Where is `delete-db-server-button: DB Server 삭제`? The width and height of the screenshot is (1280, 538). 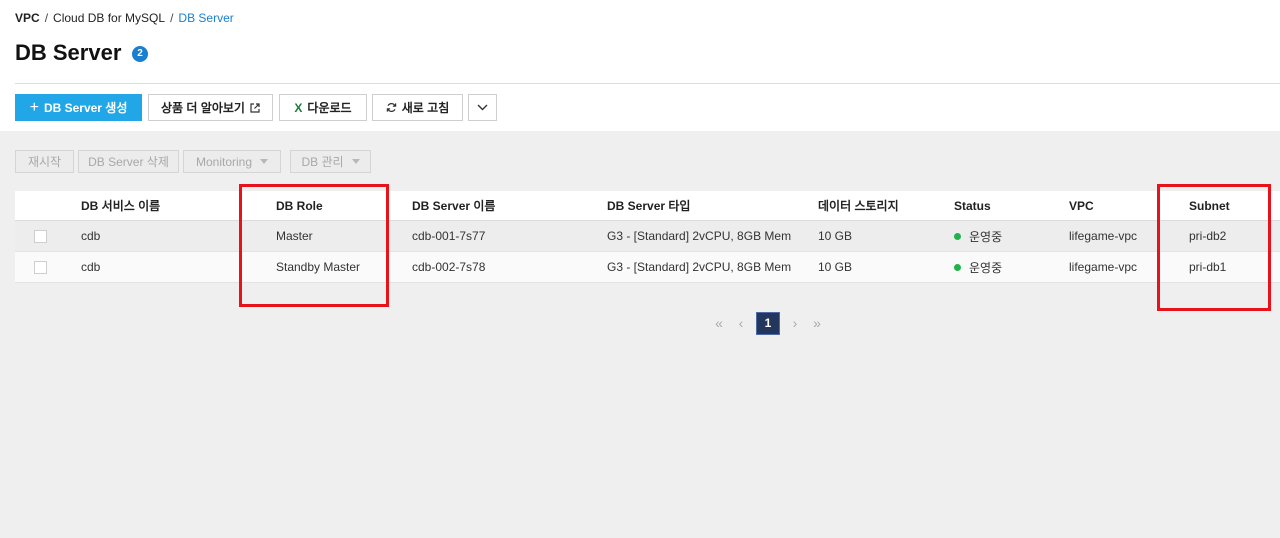 delete-db-server-button: DB Server 삭제 is located at coordinates (128, 161).